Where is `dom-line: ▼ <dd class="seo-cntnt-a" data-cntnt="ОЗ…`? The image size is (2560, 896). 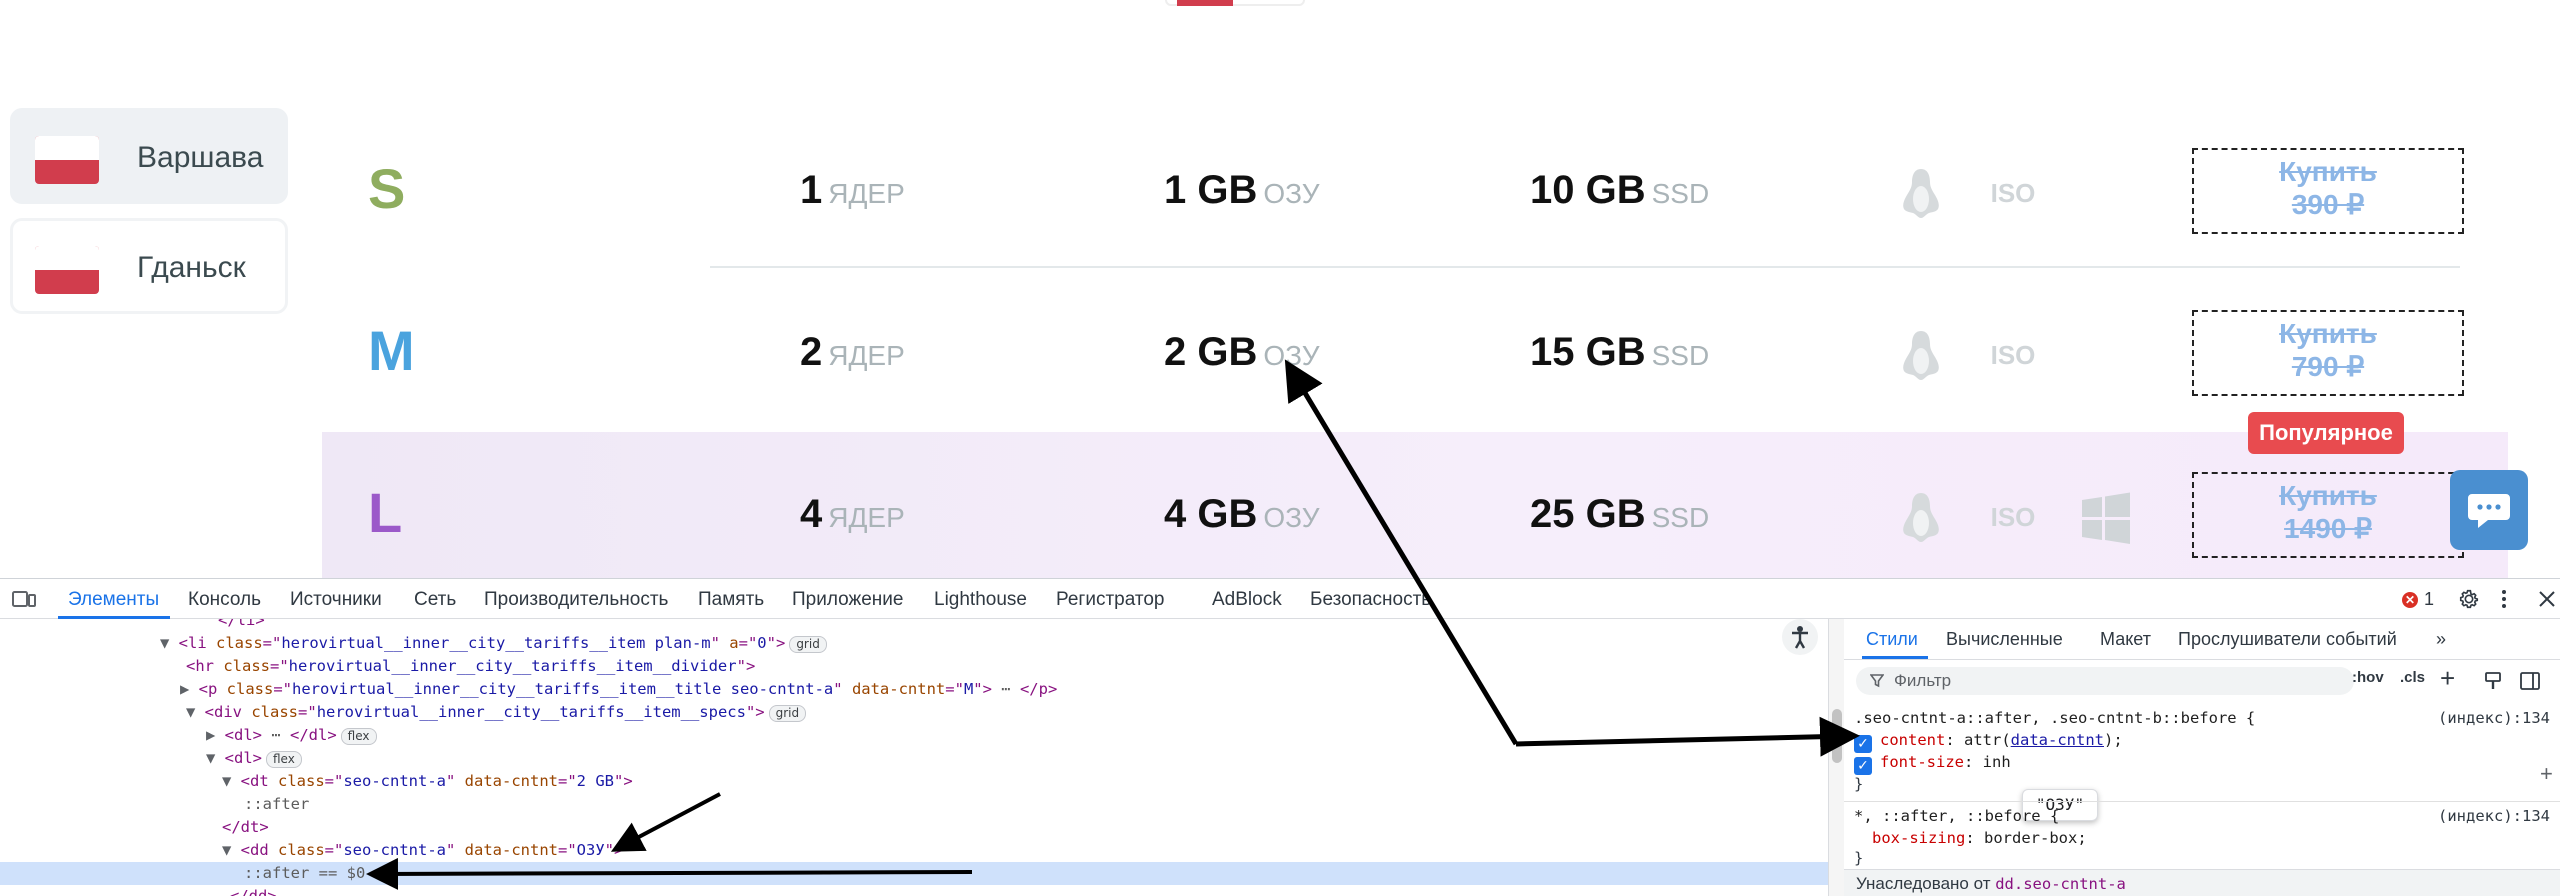
dom-line: ▼ <dd class="seo-cntnt-a" data-cntnt="ОЗ… is located at coordinates (914, 850).